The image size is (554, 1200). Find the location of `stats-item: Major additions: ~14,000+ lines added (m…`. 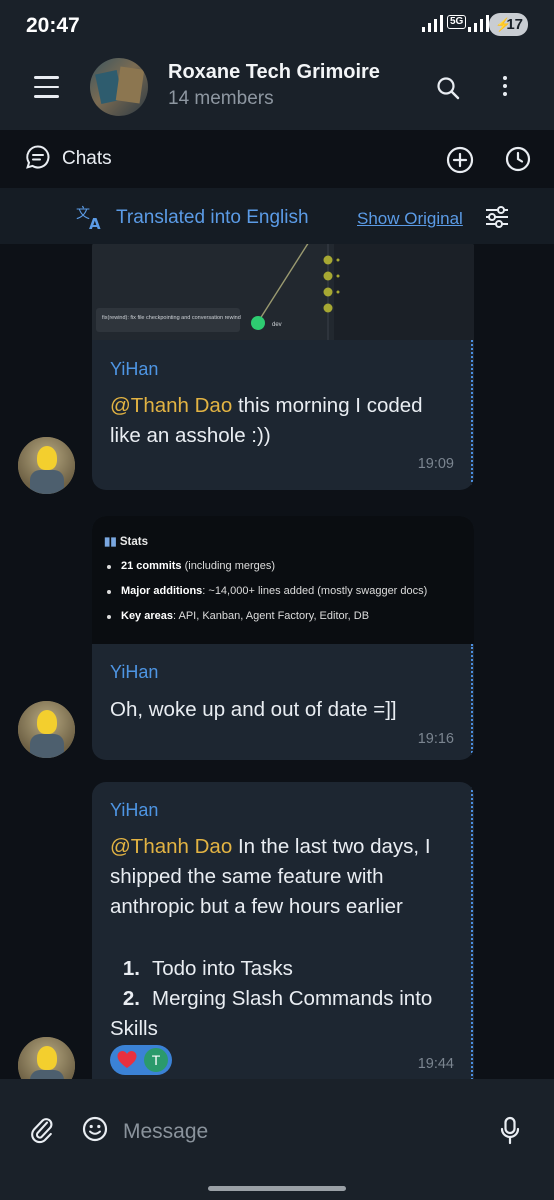

stats-item: Major additions: ~14,000+ lines added (m… is located at coordinates (265, 591).